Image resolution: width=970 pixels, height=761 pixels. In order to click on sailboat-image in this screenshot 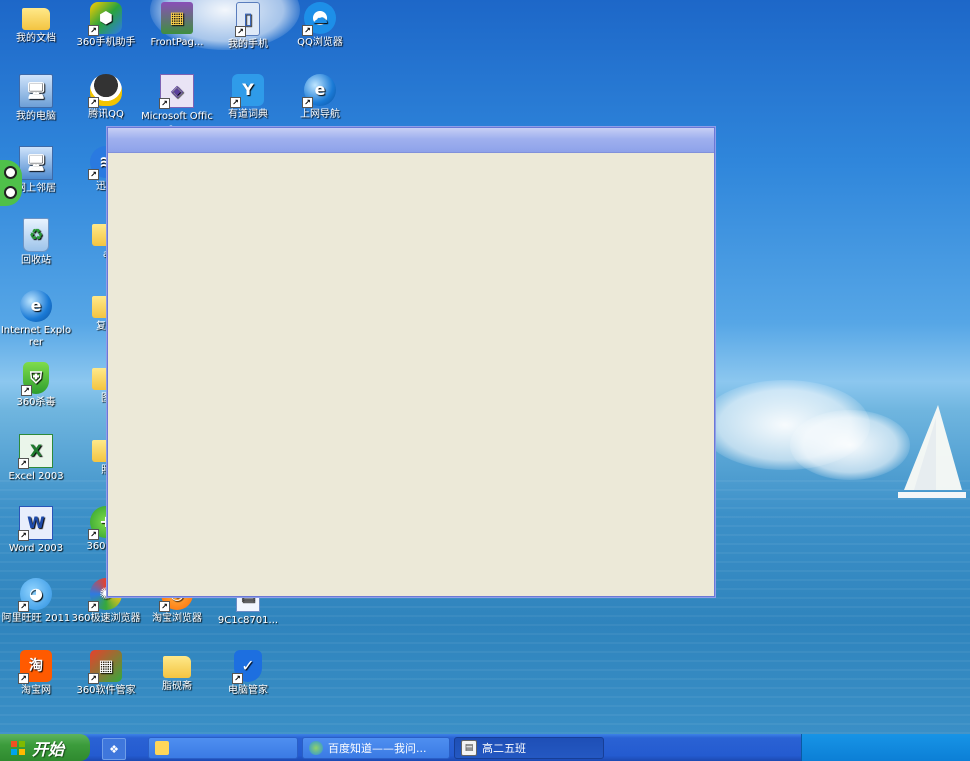, I will do `click(932, 451)`.